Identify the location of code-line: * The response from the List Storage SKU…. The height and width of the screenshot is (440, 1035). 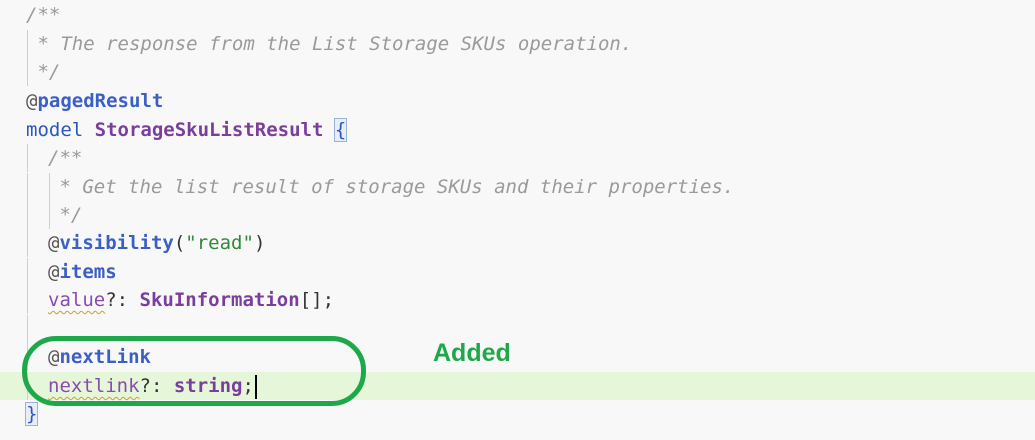
(517, 44).